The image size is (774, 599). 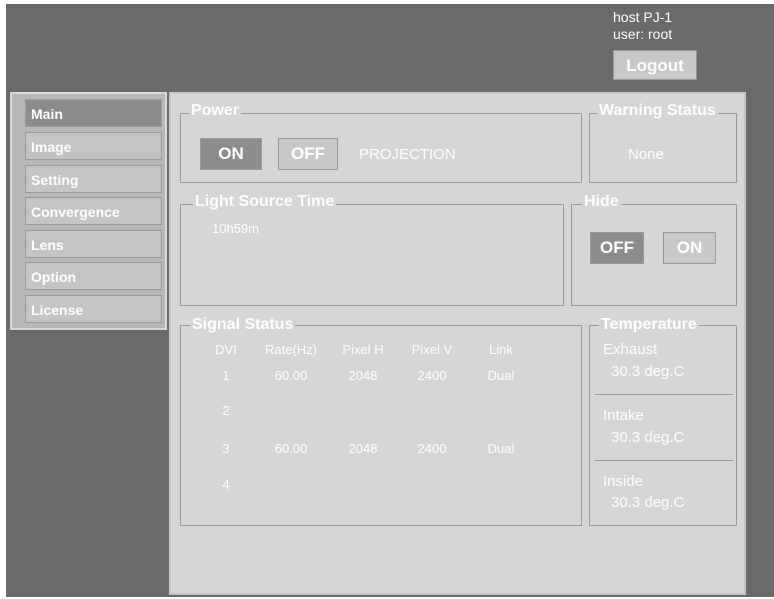 I want to click on temperature-exhaust-value: 30.3 deg.C, so click(x=648, y=371).